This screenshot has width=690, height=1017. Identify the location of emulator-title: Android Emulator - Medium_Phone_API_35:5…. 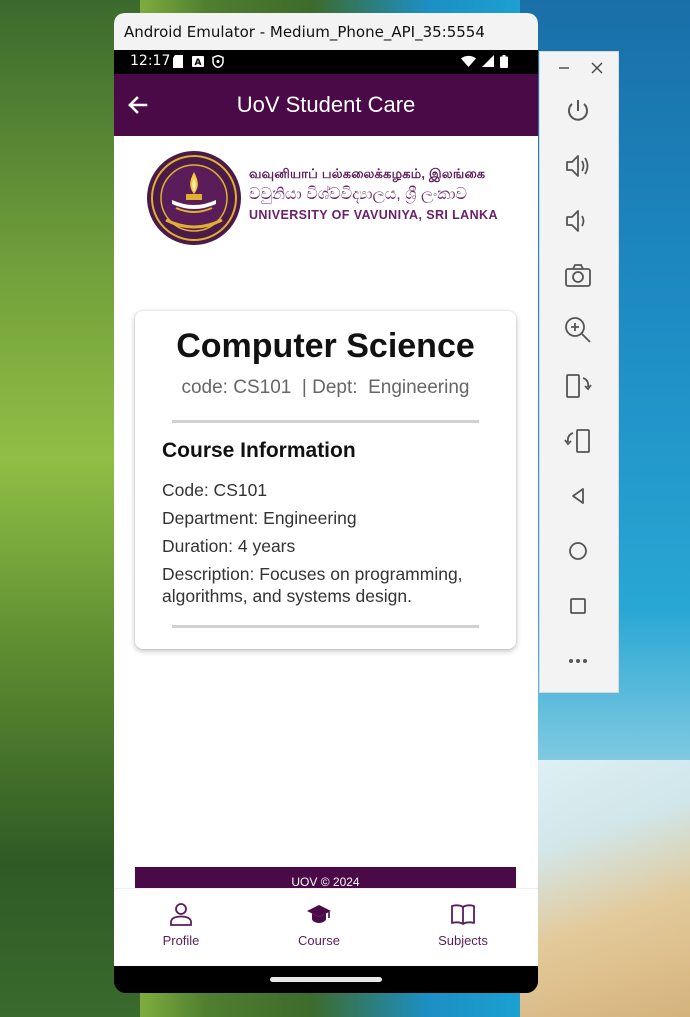
(304, 32).